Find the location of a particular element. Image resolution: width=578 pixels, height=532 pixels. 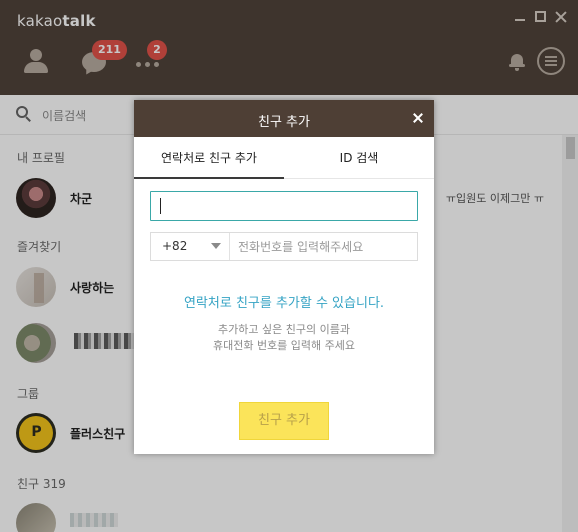

phone-row: +82 is located at coordinates (284, 246).